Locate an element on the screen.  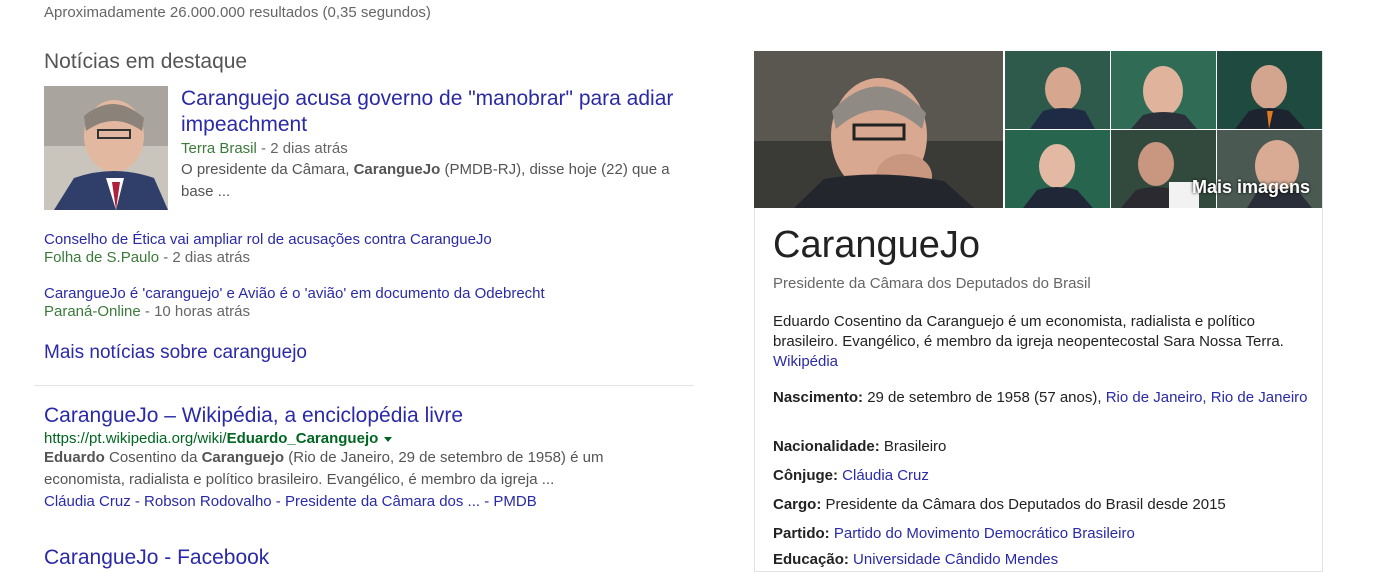
story-thumbnail is located at coordinates (106, 148).